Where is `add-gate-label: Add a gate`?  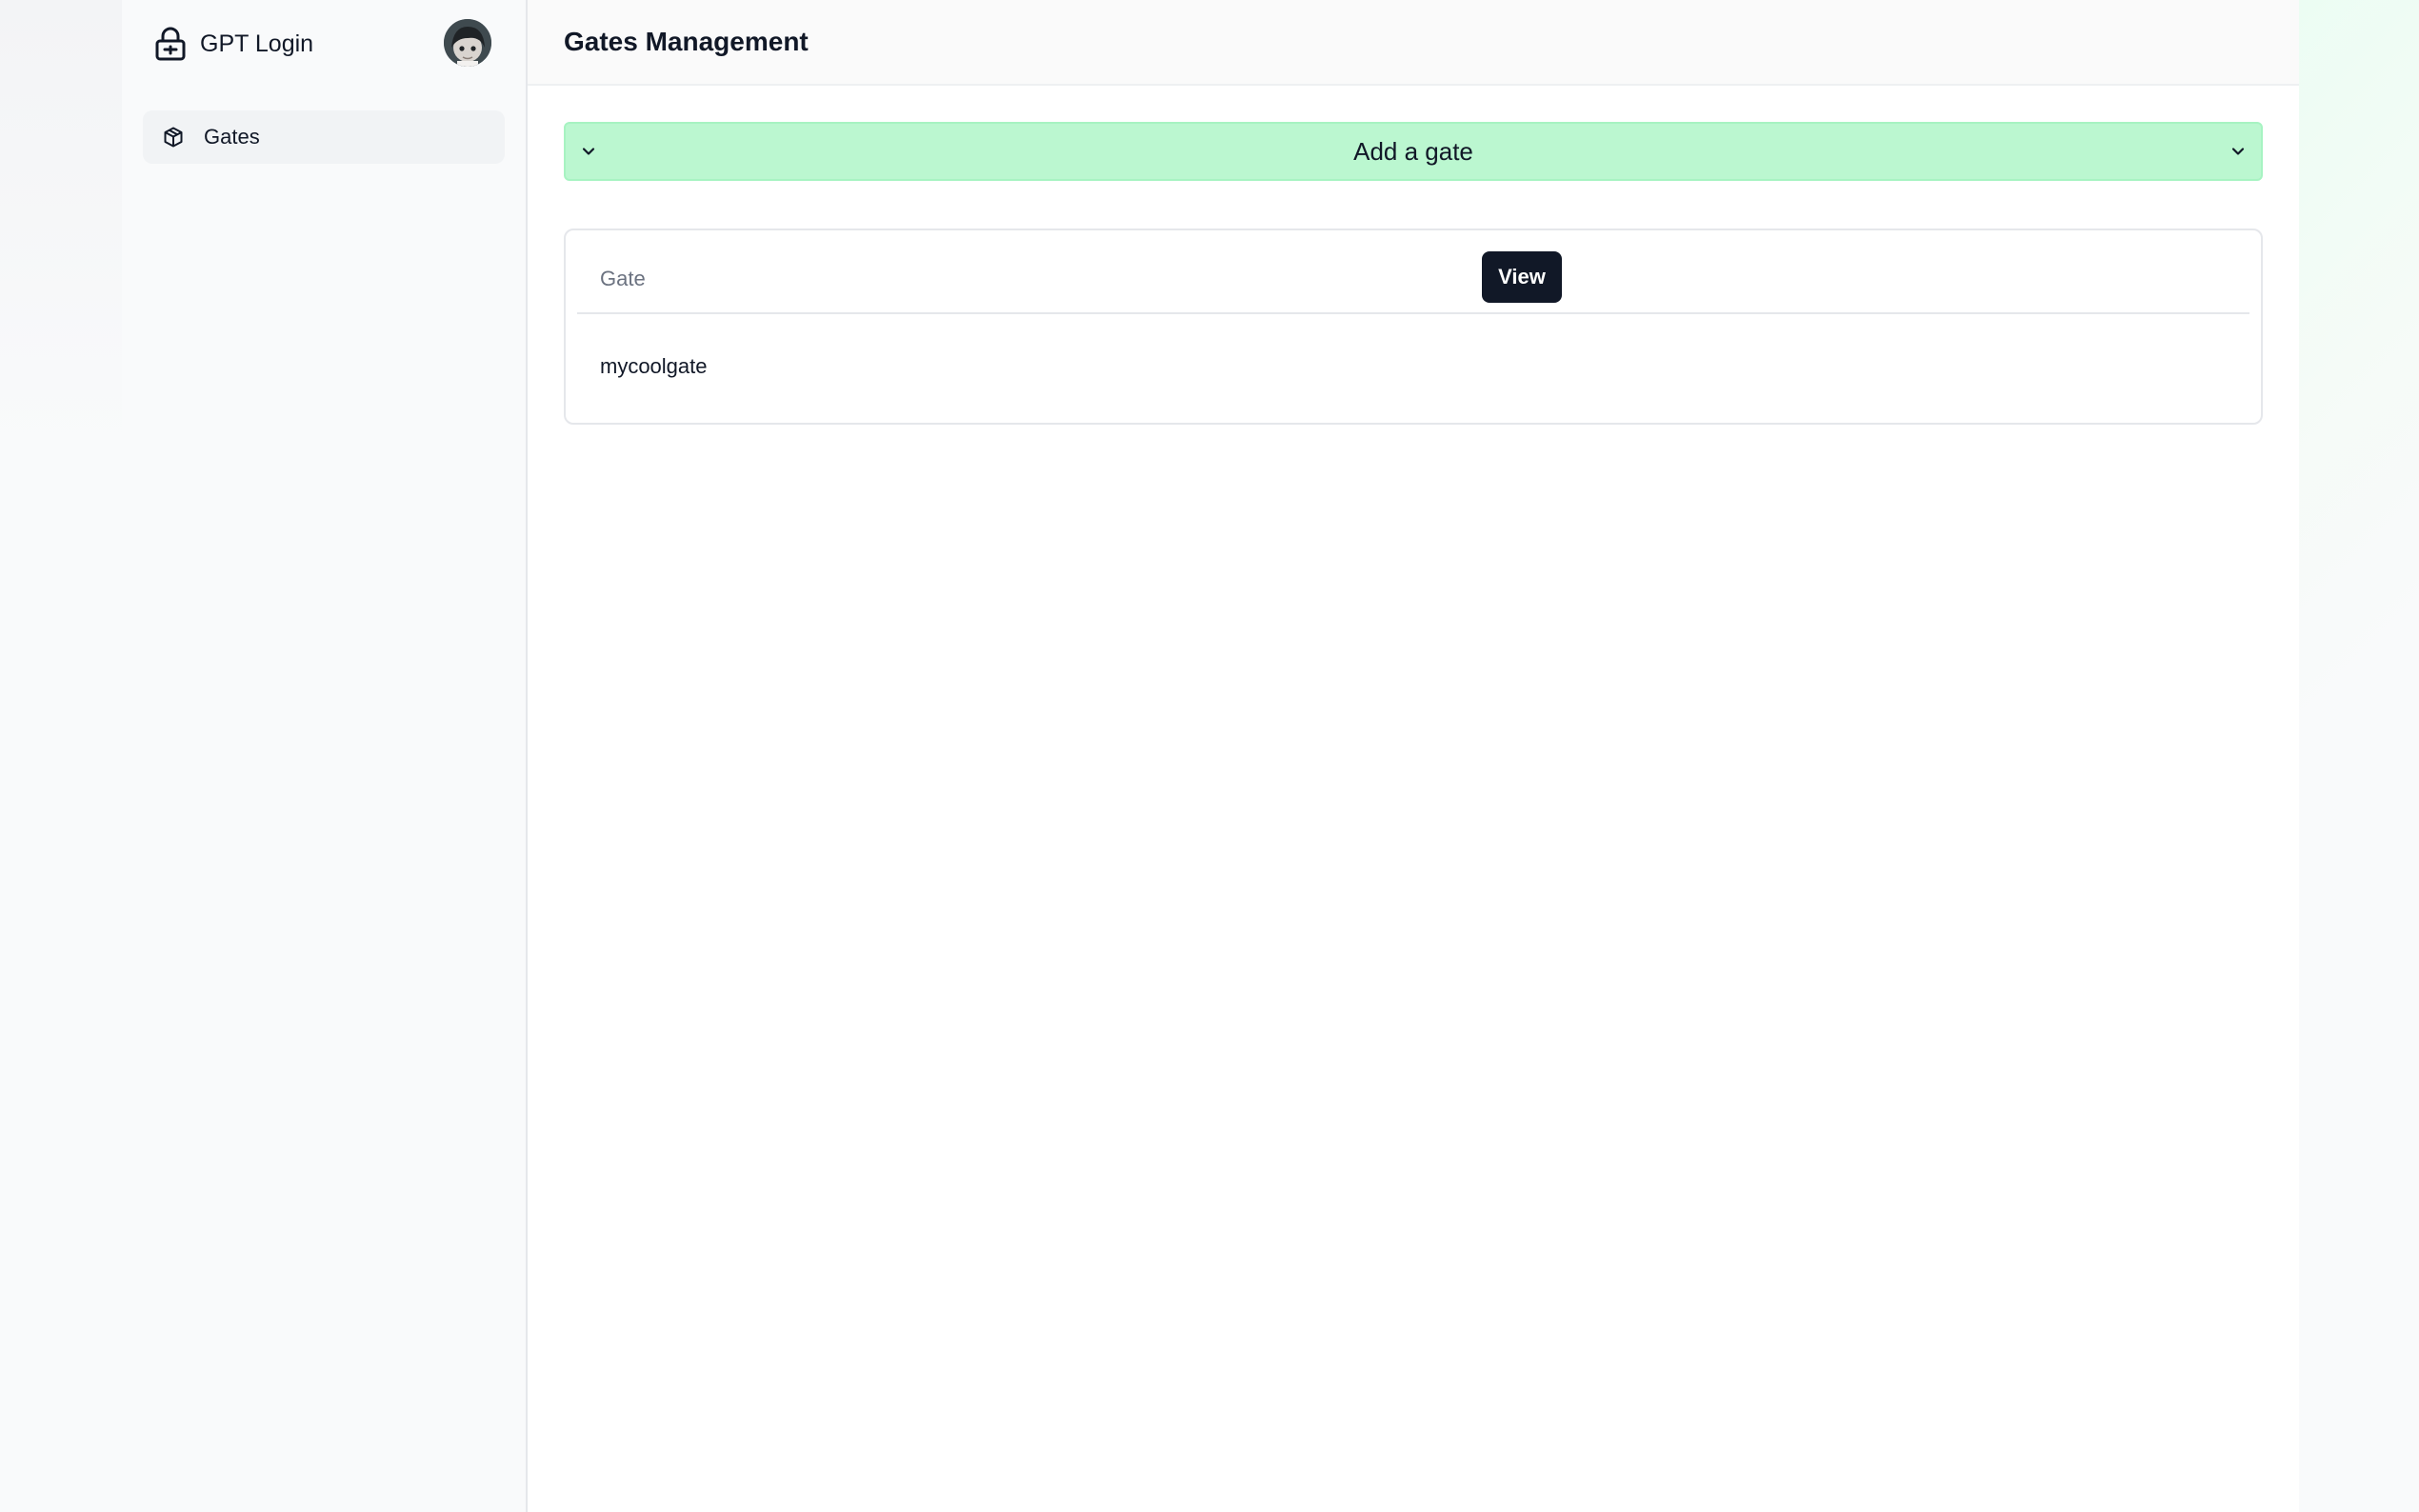
add-gate-label: Add a gate is located at coordinates (1413, 151).